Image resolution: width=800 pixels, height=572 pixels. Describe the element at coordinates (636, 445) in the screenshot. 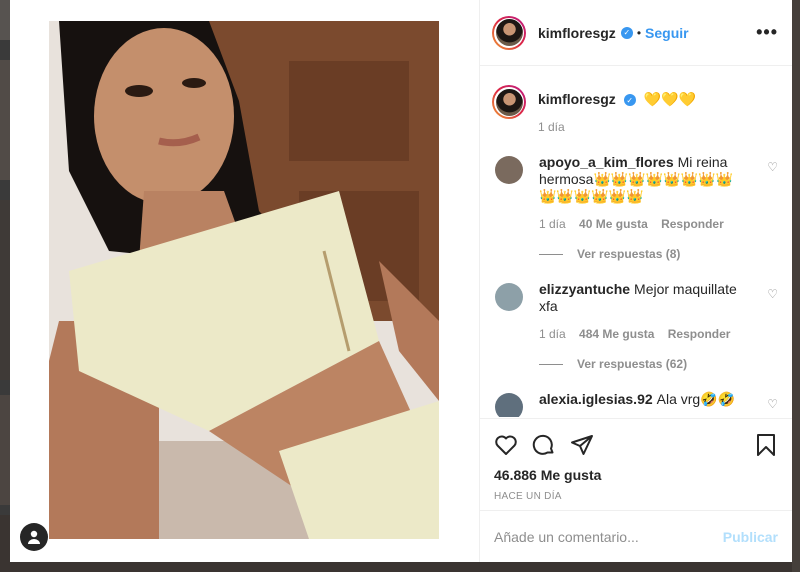

I see `action-icons` at that location.